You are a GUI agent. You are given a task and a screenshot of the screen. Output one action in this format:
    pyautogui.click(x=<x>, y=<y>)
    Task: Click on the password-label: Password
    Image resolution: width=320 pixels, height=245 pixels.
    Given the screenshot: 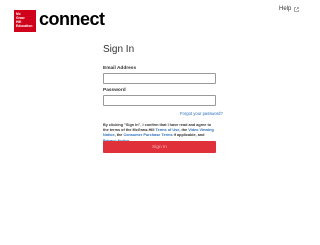 What is the action you would take?
    pyautogui.click(x=114, y=90)
    